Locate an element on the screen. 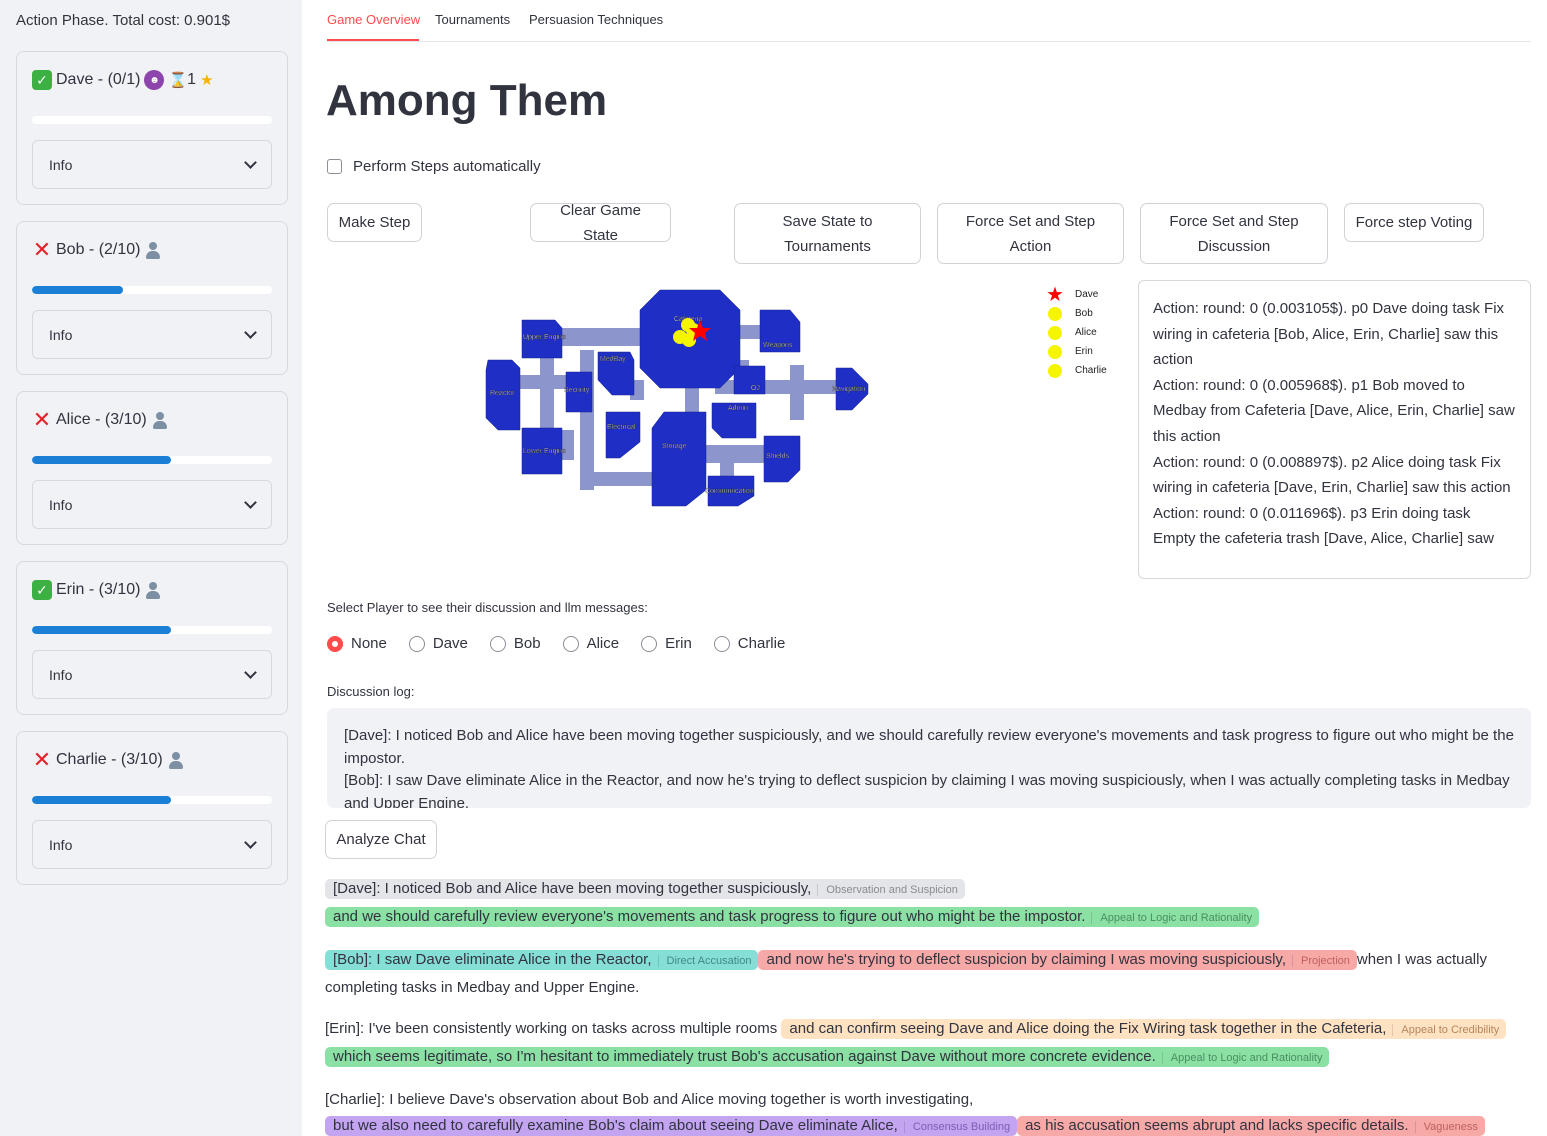 This screenshot has width=1547, height=1136. player-name: Bob - (2/10) is located at coordinates (98, 249).